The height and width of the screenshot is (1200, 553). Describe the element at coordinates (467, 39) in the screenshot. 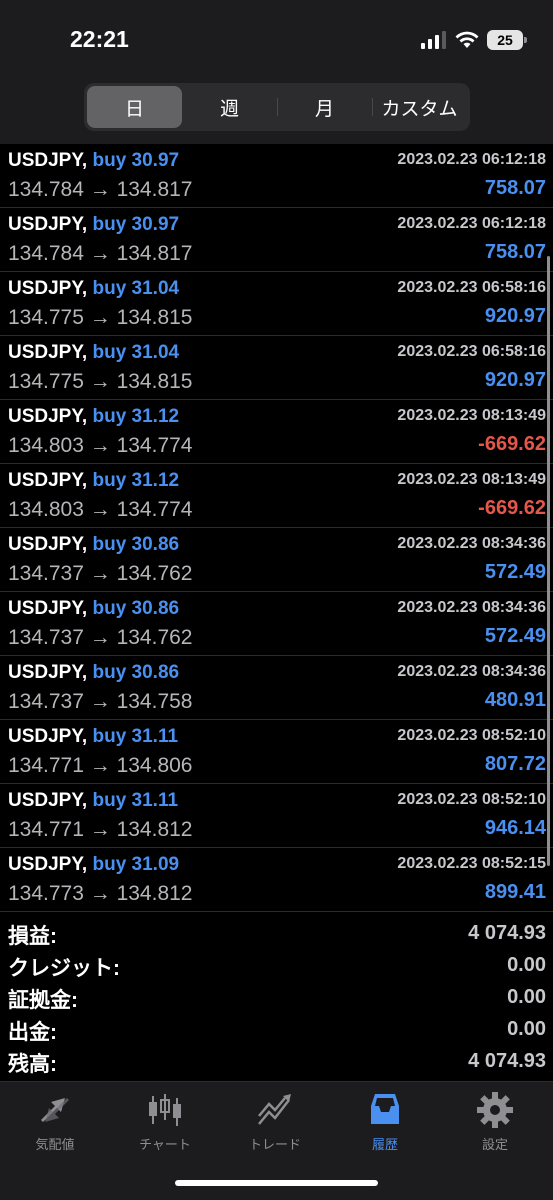

I see `wifi-icon` at that location.